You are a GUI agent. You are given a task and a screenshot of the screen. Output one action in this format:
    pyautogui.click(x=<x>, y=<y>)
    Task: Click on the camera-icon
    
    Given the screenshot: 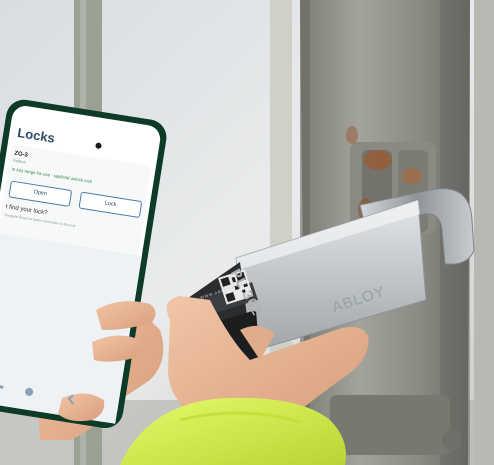 What is the action you would take?
    pyautogui.click(x=98, y=146)
    